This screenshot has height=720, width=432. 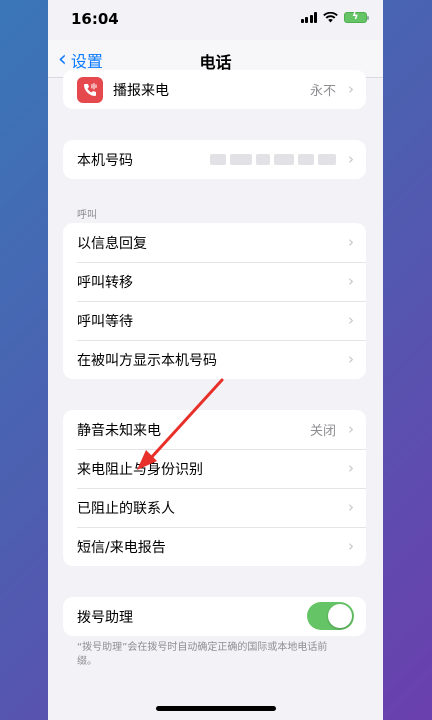 What do you see at coordinates (202, 654) in the screenshot?
I see `dial-assist-footer: “拨号助理”会在拨号时自动确定正确的国际或本地电话前缀。` at bounding box center [202, 654].